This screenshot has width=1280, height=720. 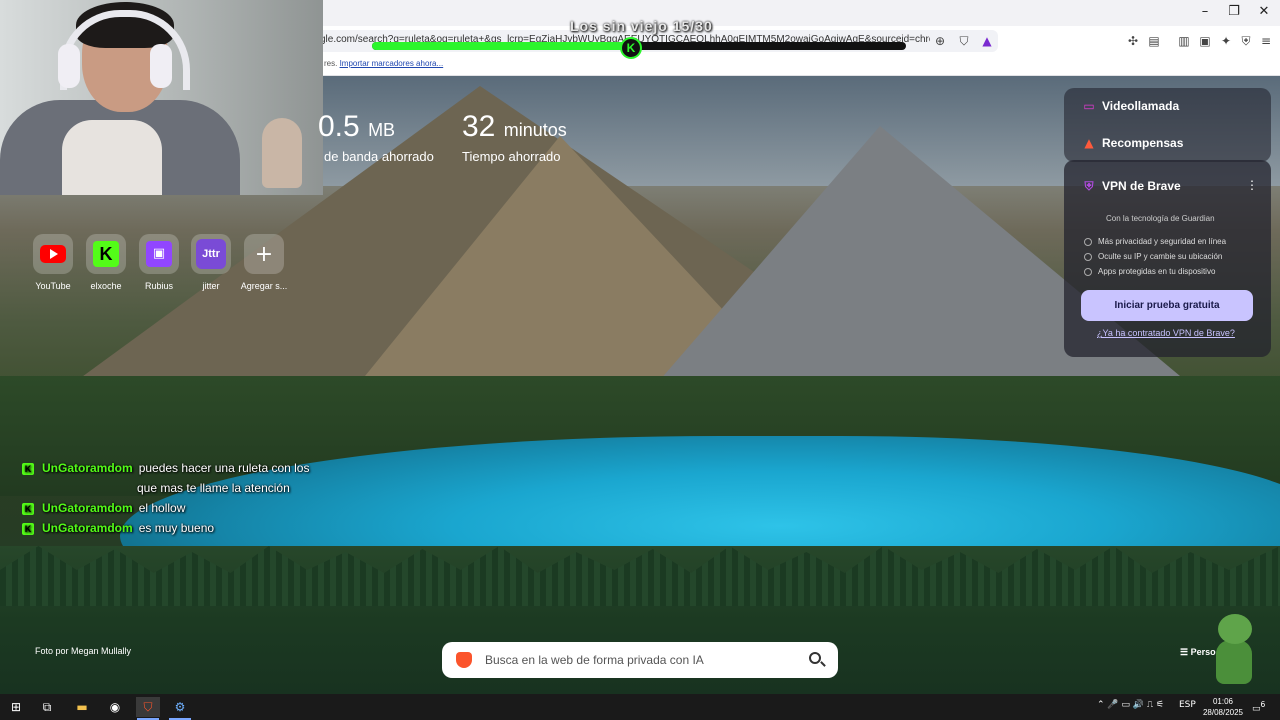 What do you see at coordinates (1234, 11) in the screenshot?
I see `restore-icon: ❐` at bounding box center [1234, 11].